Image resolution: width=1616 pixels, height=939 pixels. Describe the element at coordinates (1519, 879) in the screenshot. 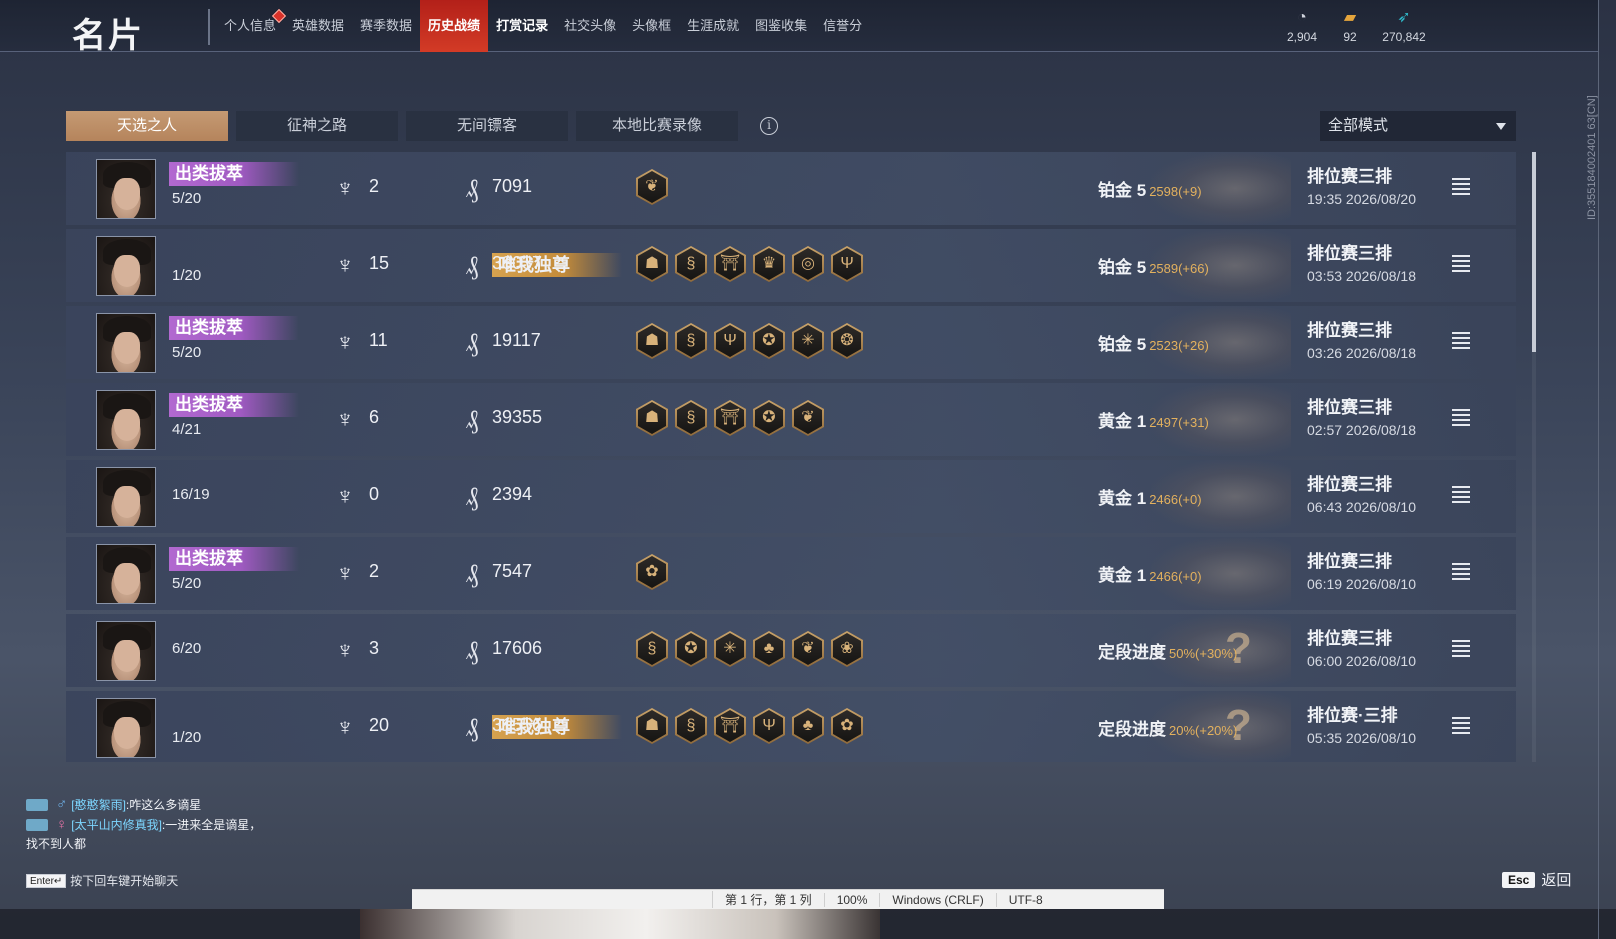

I see `esc-key-icon: Esc` at that location.